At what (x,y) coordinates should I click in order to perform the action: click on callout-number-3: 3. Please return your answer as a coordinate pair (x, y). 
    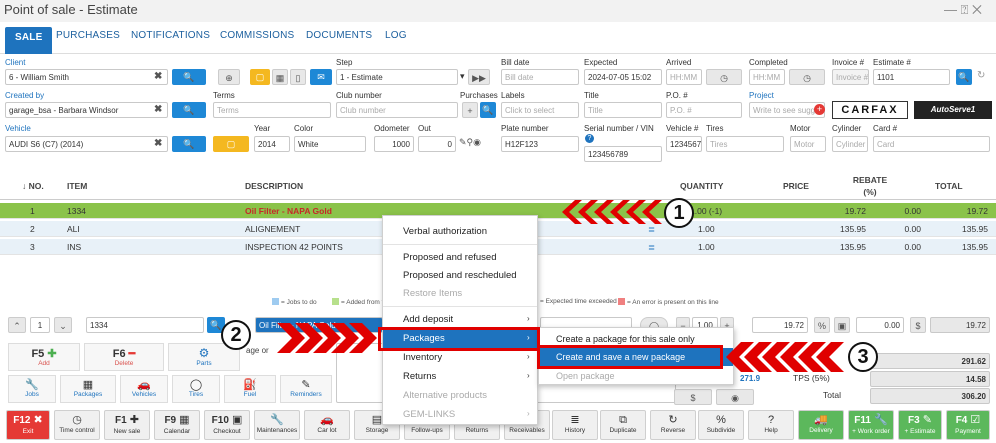
    Looking at the image, I should click on (863, 357).